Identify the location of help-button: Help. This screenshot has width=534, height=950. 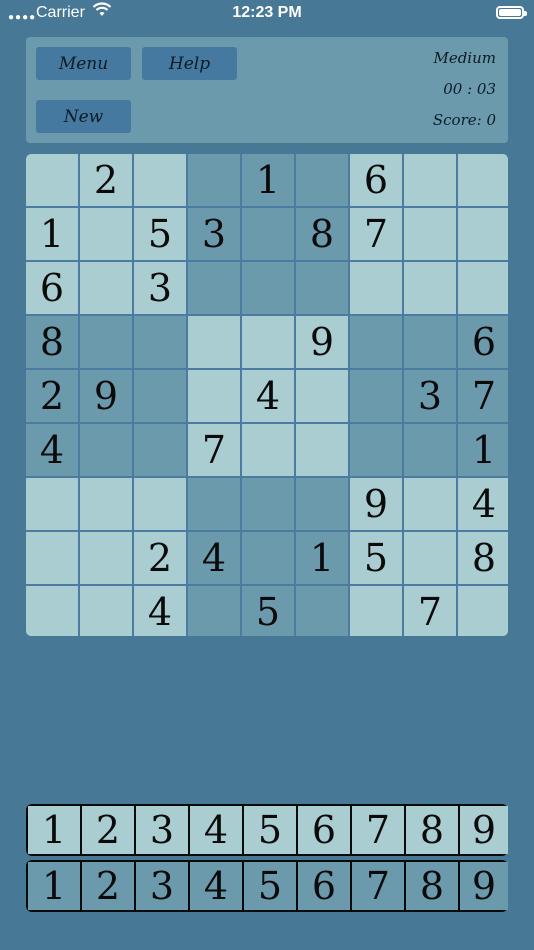
(189, 63).